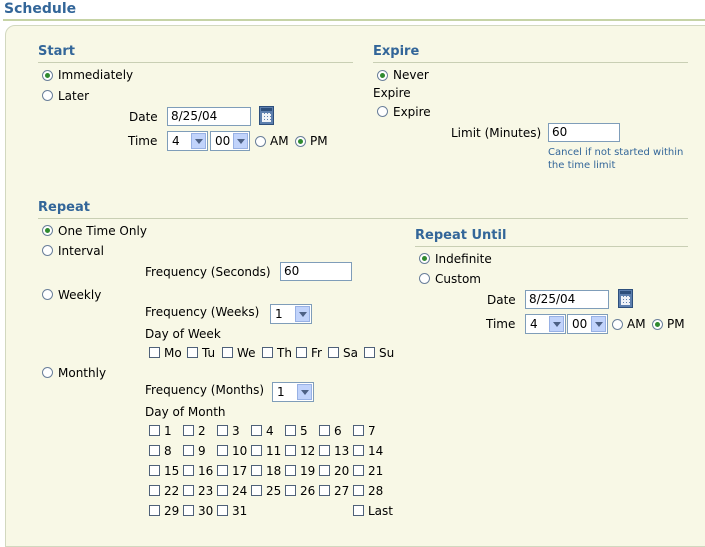 This screenshot has width=705, height=547. Describe the element at coordinates (358, 450) in the screenshot. I see `day-14-checkbox` at that location.